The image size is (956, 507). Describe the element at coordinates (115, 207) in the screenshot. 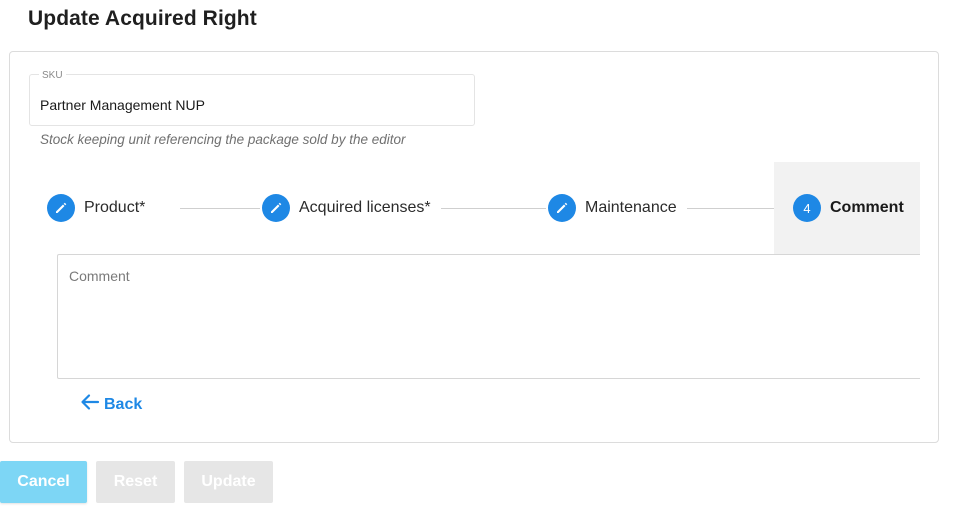

I see `step-label: Product*` at that location.